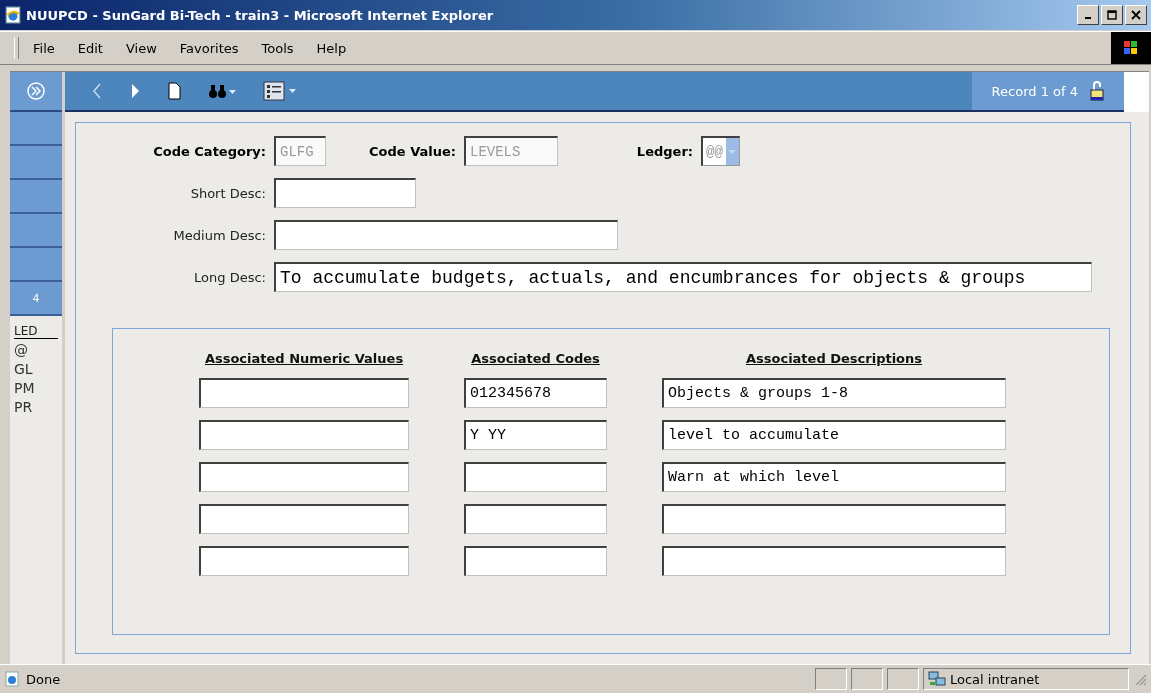  I want to click on list-item: PM, so click(38, 388).